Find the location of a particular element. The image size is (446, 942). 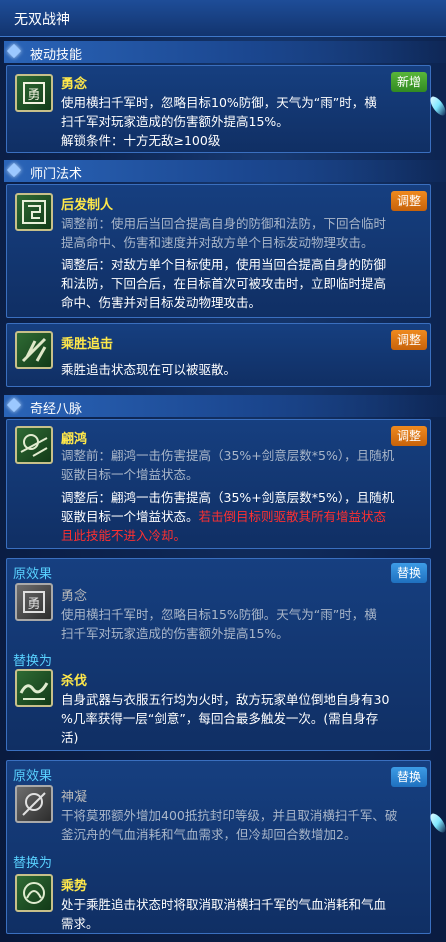

skill-desc-line: 乘胜追击状态现在可以被驱散。 is located at coordinates (149, 369).